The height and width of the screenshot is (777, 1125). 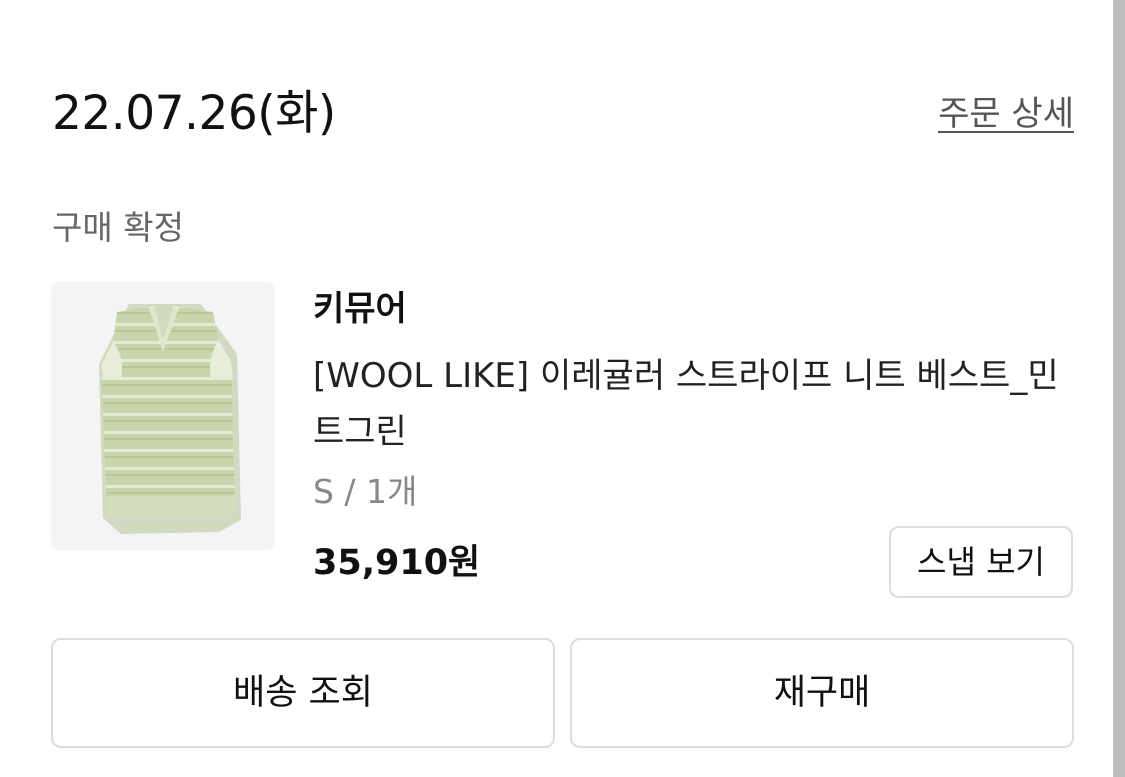 I want to click on product-thumbnail, so click(x=163, y=416).